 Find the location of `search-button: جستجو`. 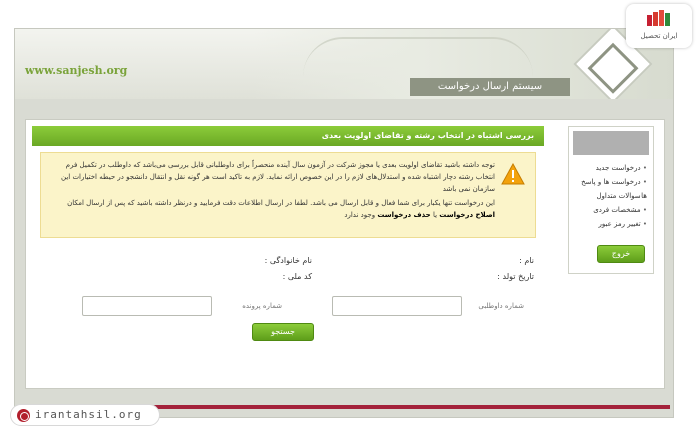

search-button: جستجو is located at coordinates (283, 332).